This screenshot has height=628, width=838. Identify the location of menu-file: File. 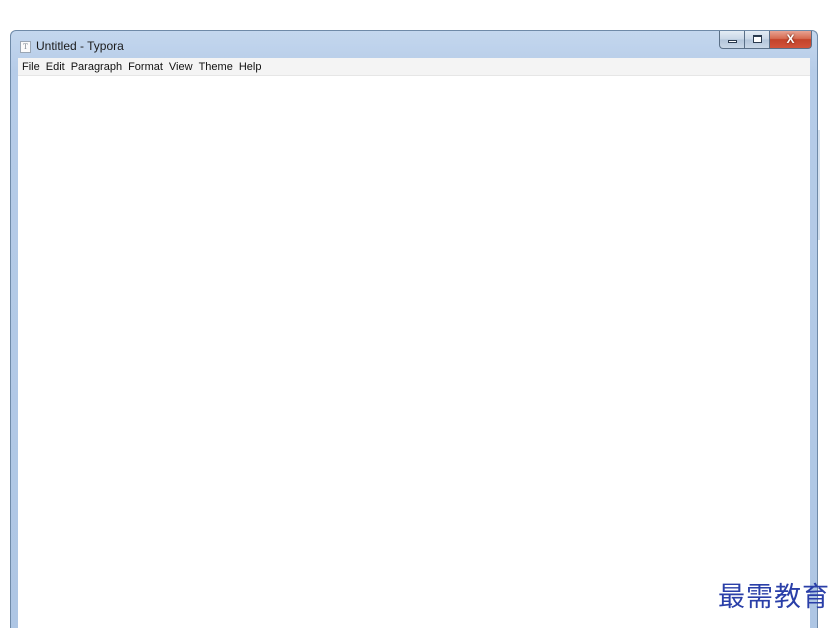
(33, 67).